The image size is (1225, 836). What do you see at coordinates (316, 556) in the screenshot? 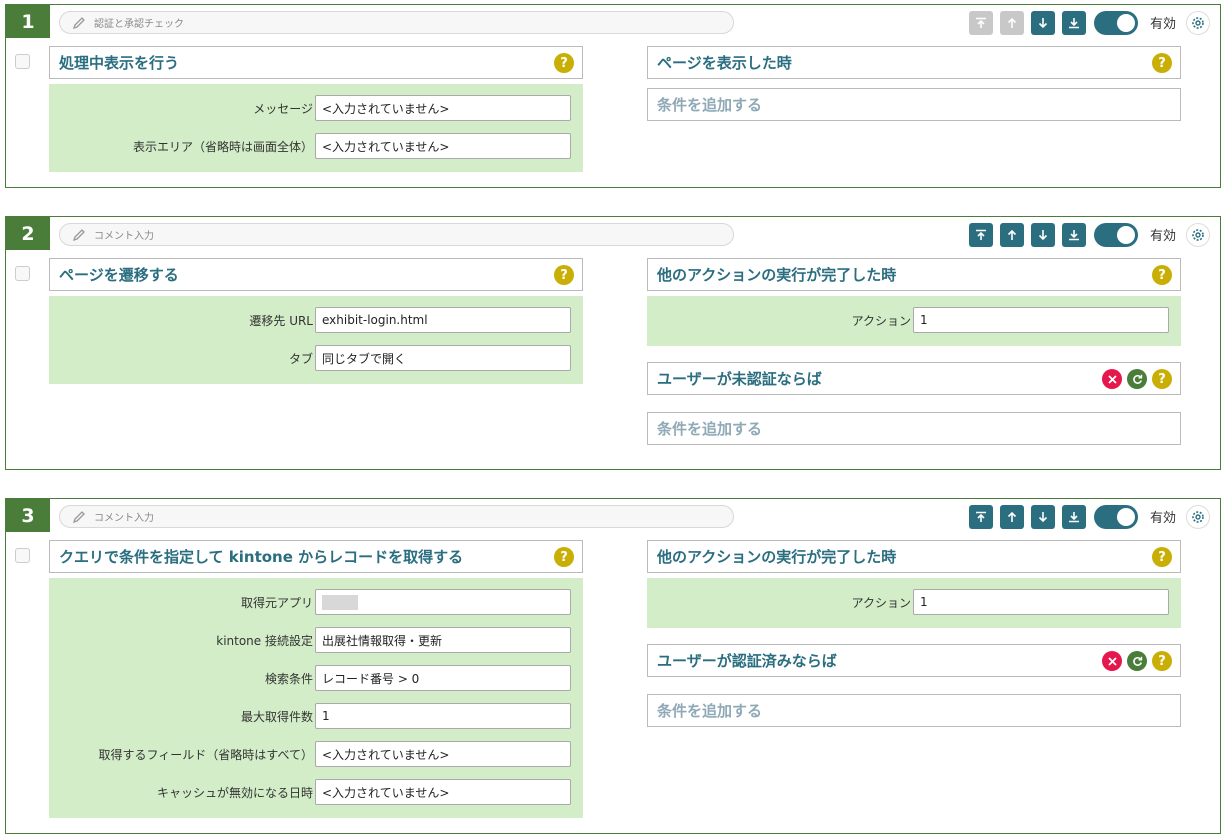
I see `action-header: クエリで条件を指定して kintone からレコードを取得する ?` at bounding box center [316, 556].